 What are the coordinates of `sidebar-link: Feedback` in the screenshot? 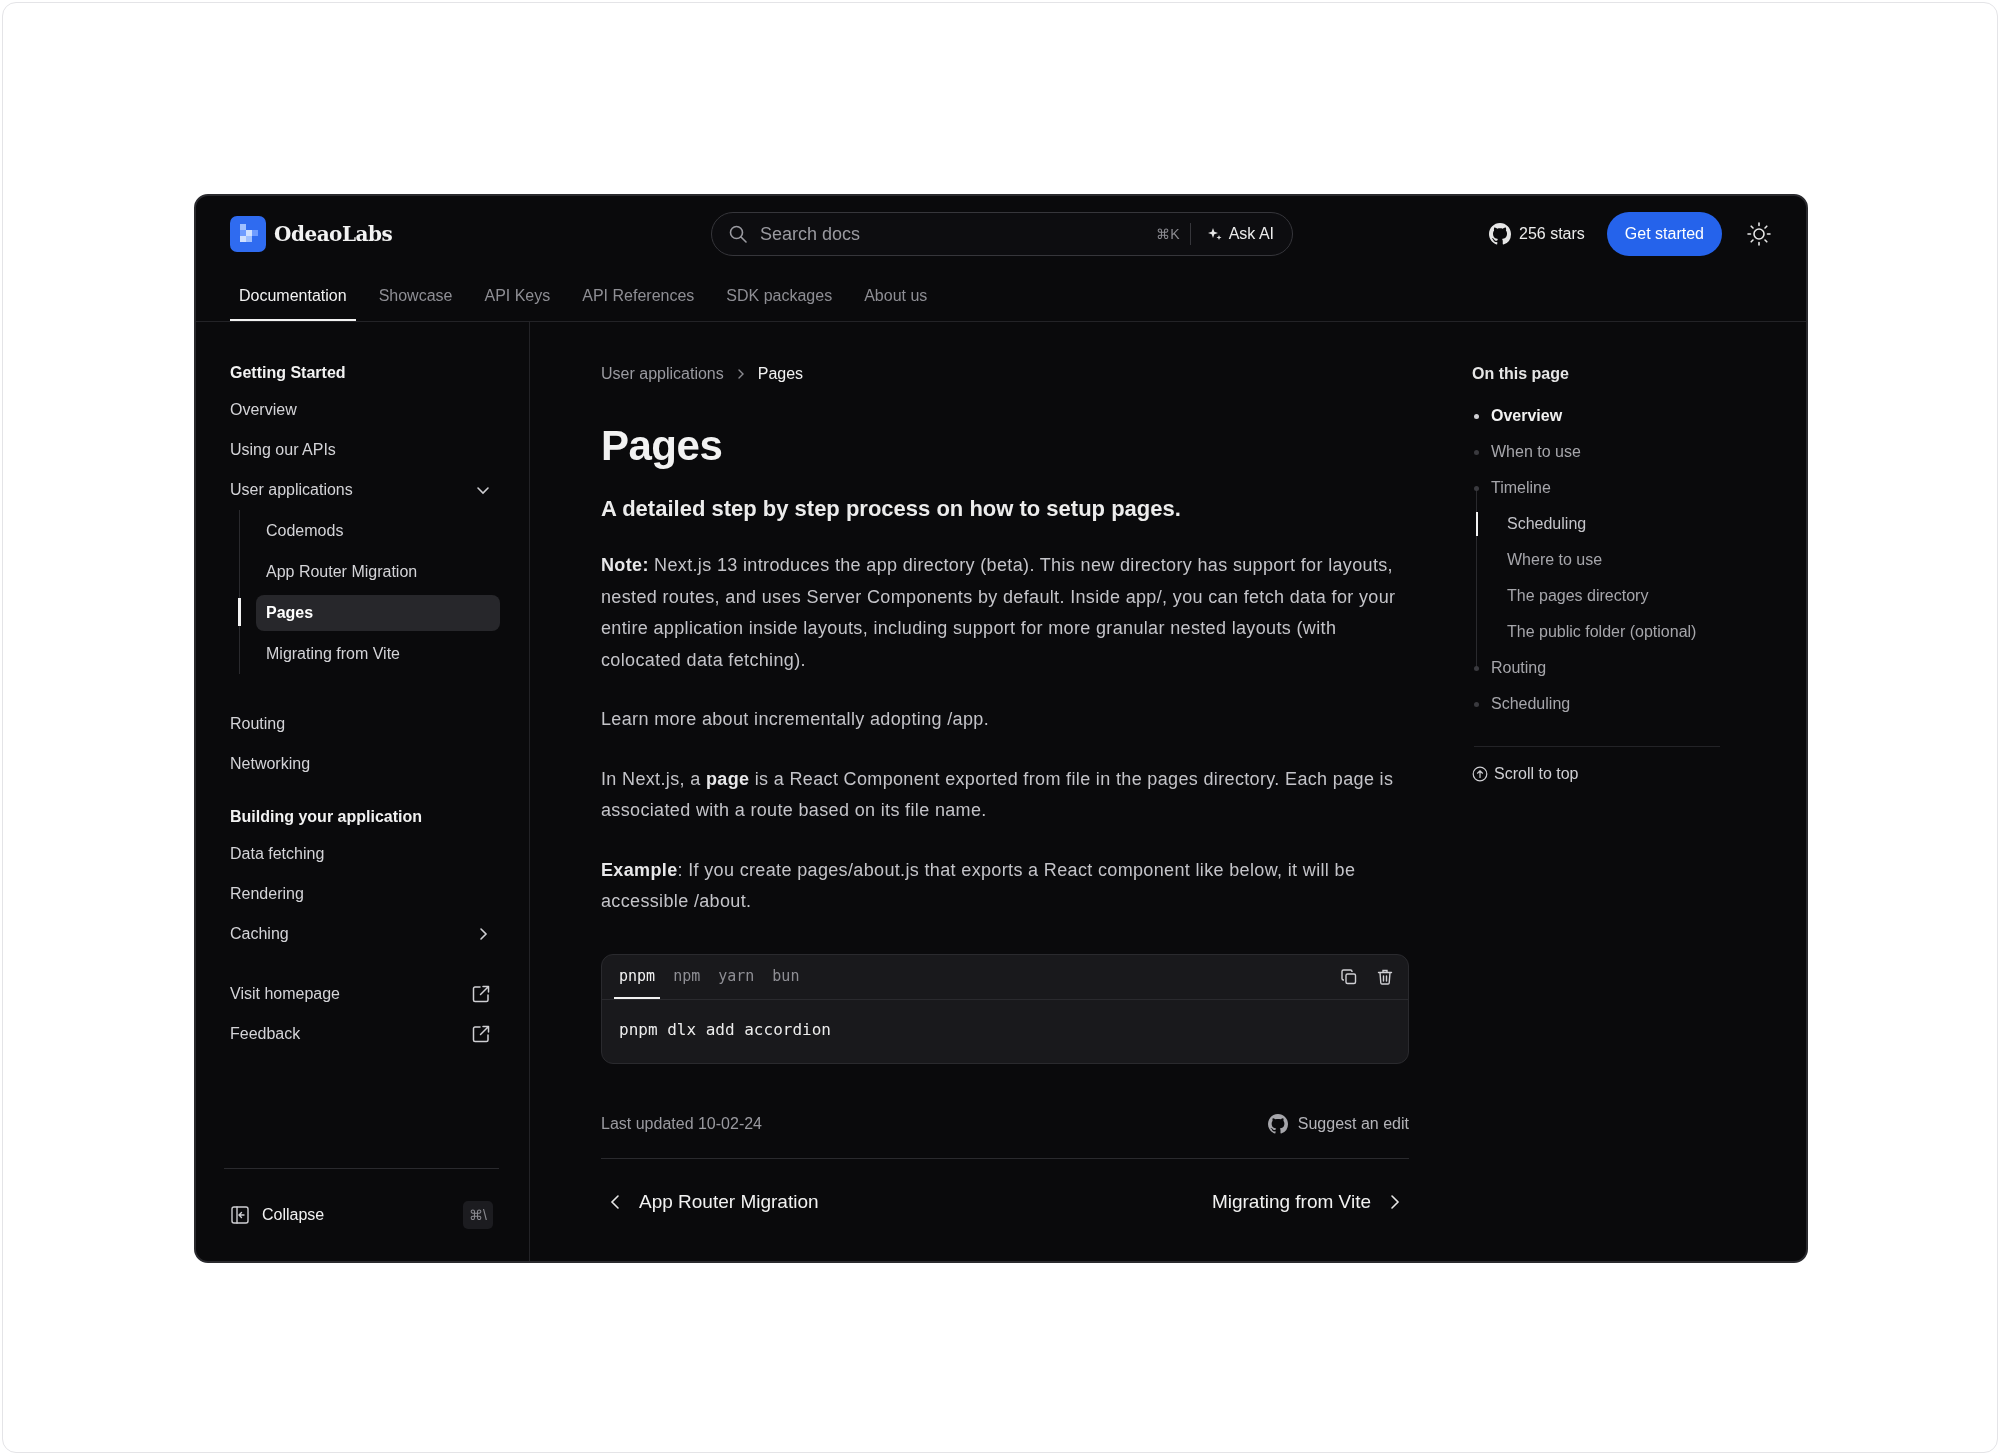 It's located at (365, 1034).